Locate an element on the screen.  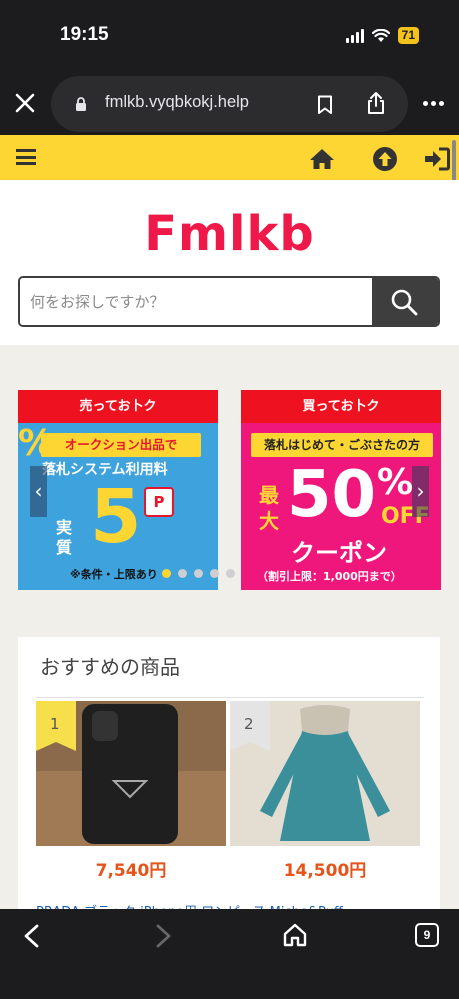
banner-coupon-label: クーポン is located at coordinates (339, 553).